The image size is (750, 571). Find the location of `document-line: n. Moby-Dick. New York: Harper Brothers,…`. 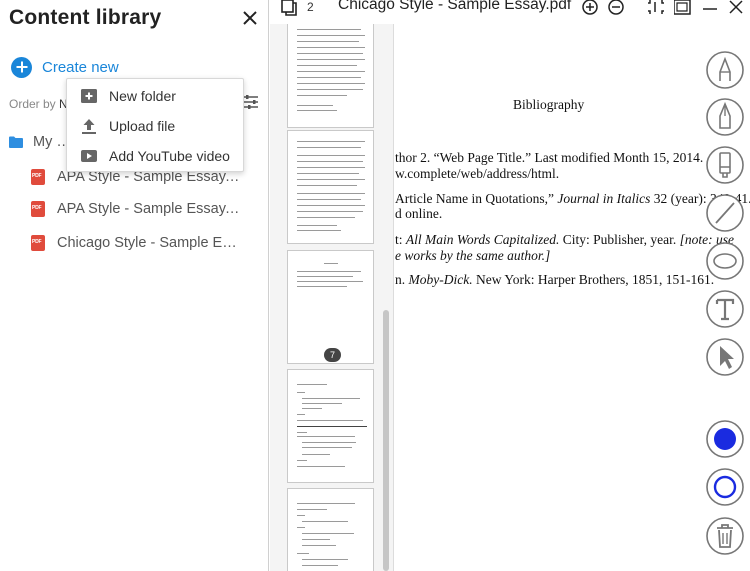

document-line: n. Moby-Dick. New York: Harper Brothers,… is located at coordinates (555, 279).